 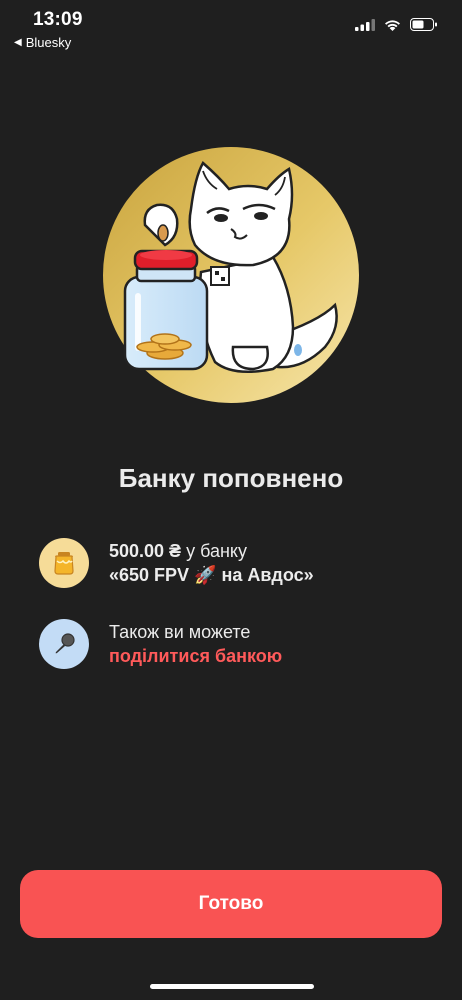 I want to click on cellular-icon, so click(x=365, y=24).